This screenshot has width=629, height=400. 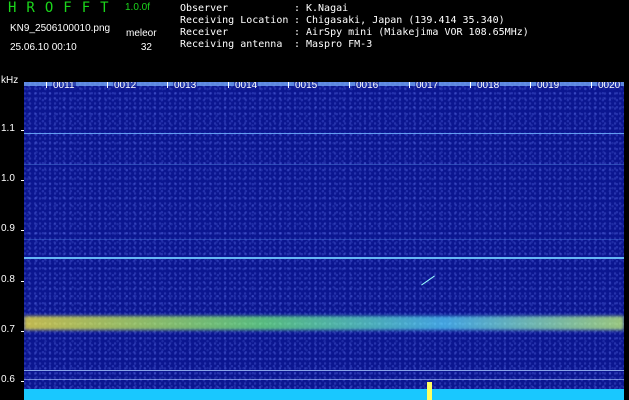 I want to click on minute-label: 0017, so click(x=427, y=86).